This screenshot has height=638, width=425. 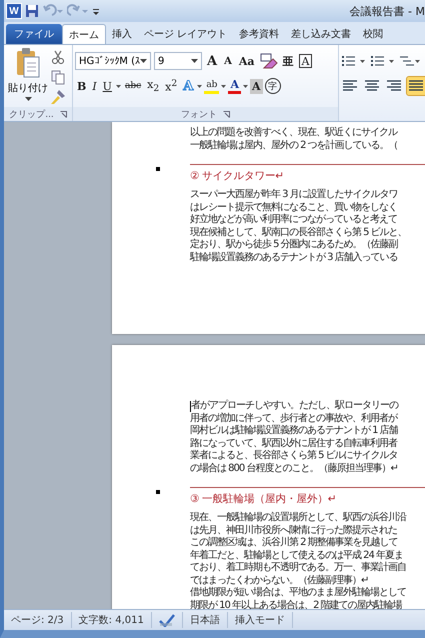 What do you see at coordinates (58, 77) in the screenshot?
I see `copy-icon` at bounding box center [58, 77].